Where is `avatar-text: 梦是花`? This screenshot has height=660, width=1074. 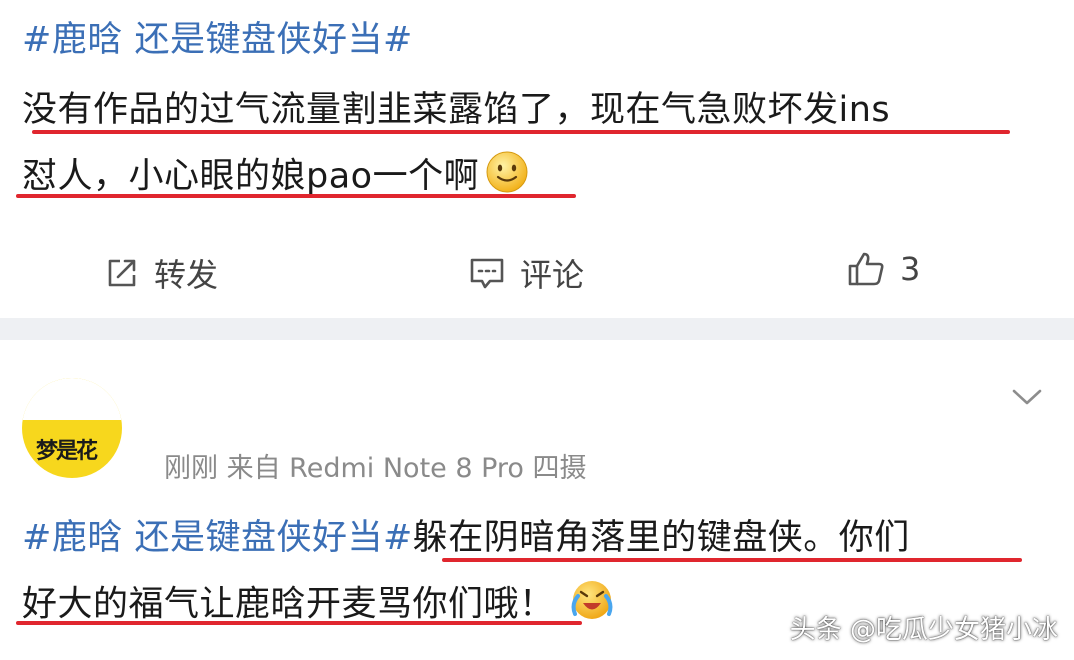
avatar-text: 梦是花 is located at coordinates (67, 451).